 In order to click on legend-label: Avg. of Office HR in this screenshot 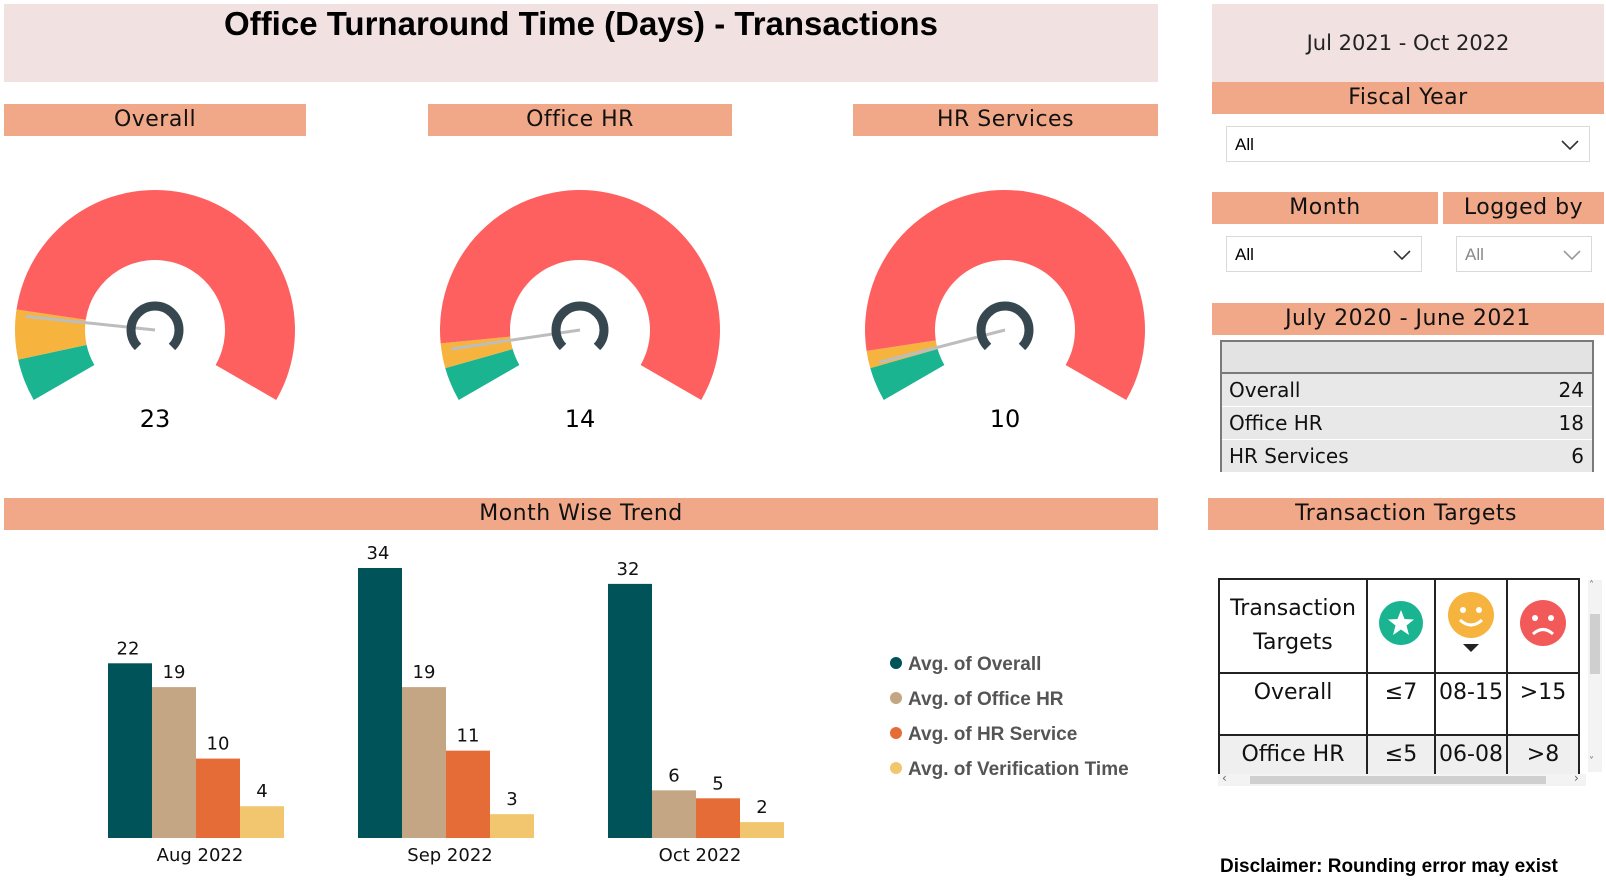, I will do `click(986, 699)`.